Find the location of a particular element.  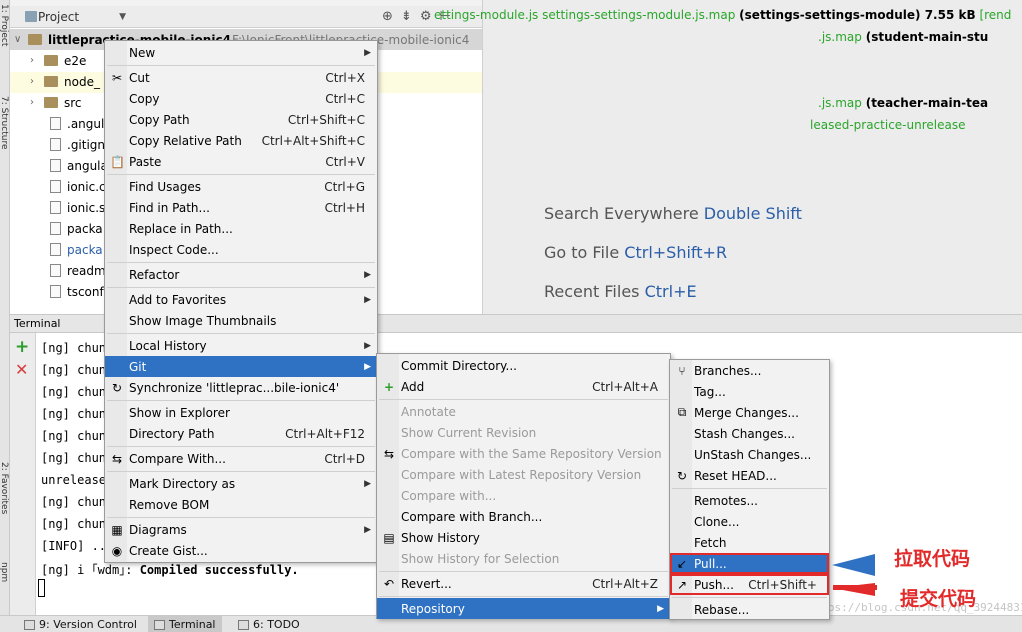

menu-item-label: Compare with the Same Repository Version is located at coordinates (531, 453).